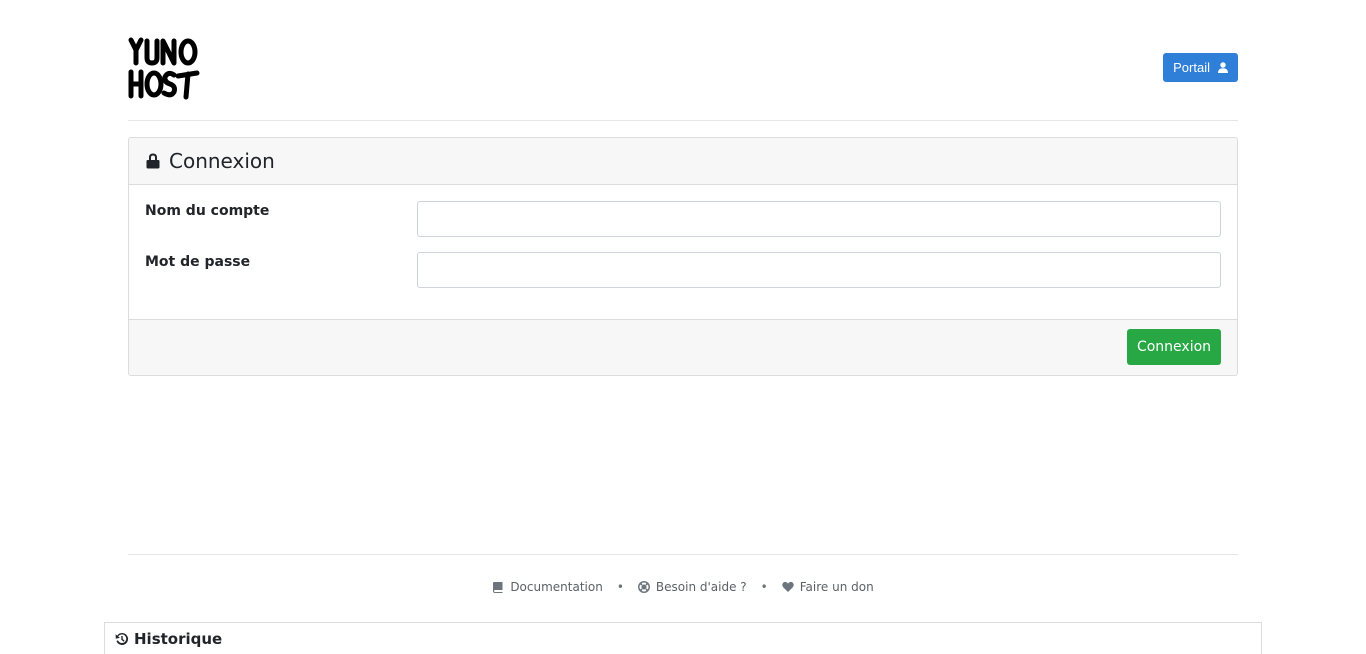 The height and width of the screenshot is (654, 1366). I want to click on heart-icon, so click(787, 586).